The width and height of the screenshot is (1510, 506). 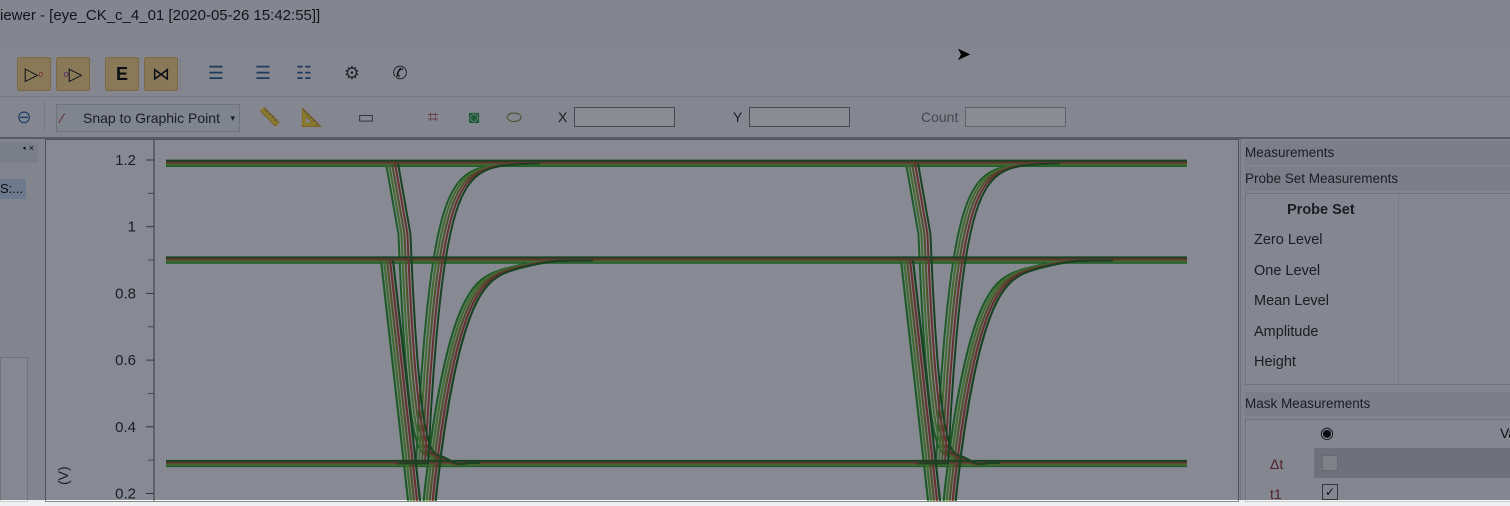 I want to click on layout-1-icon: ☰, so click(x=216, y=73).